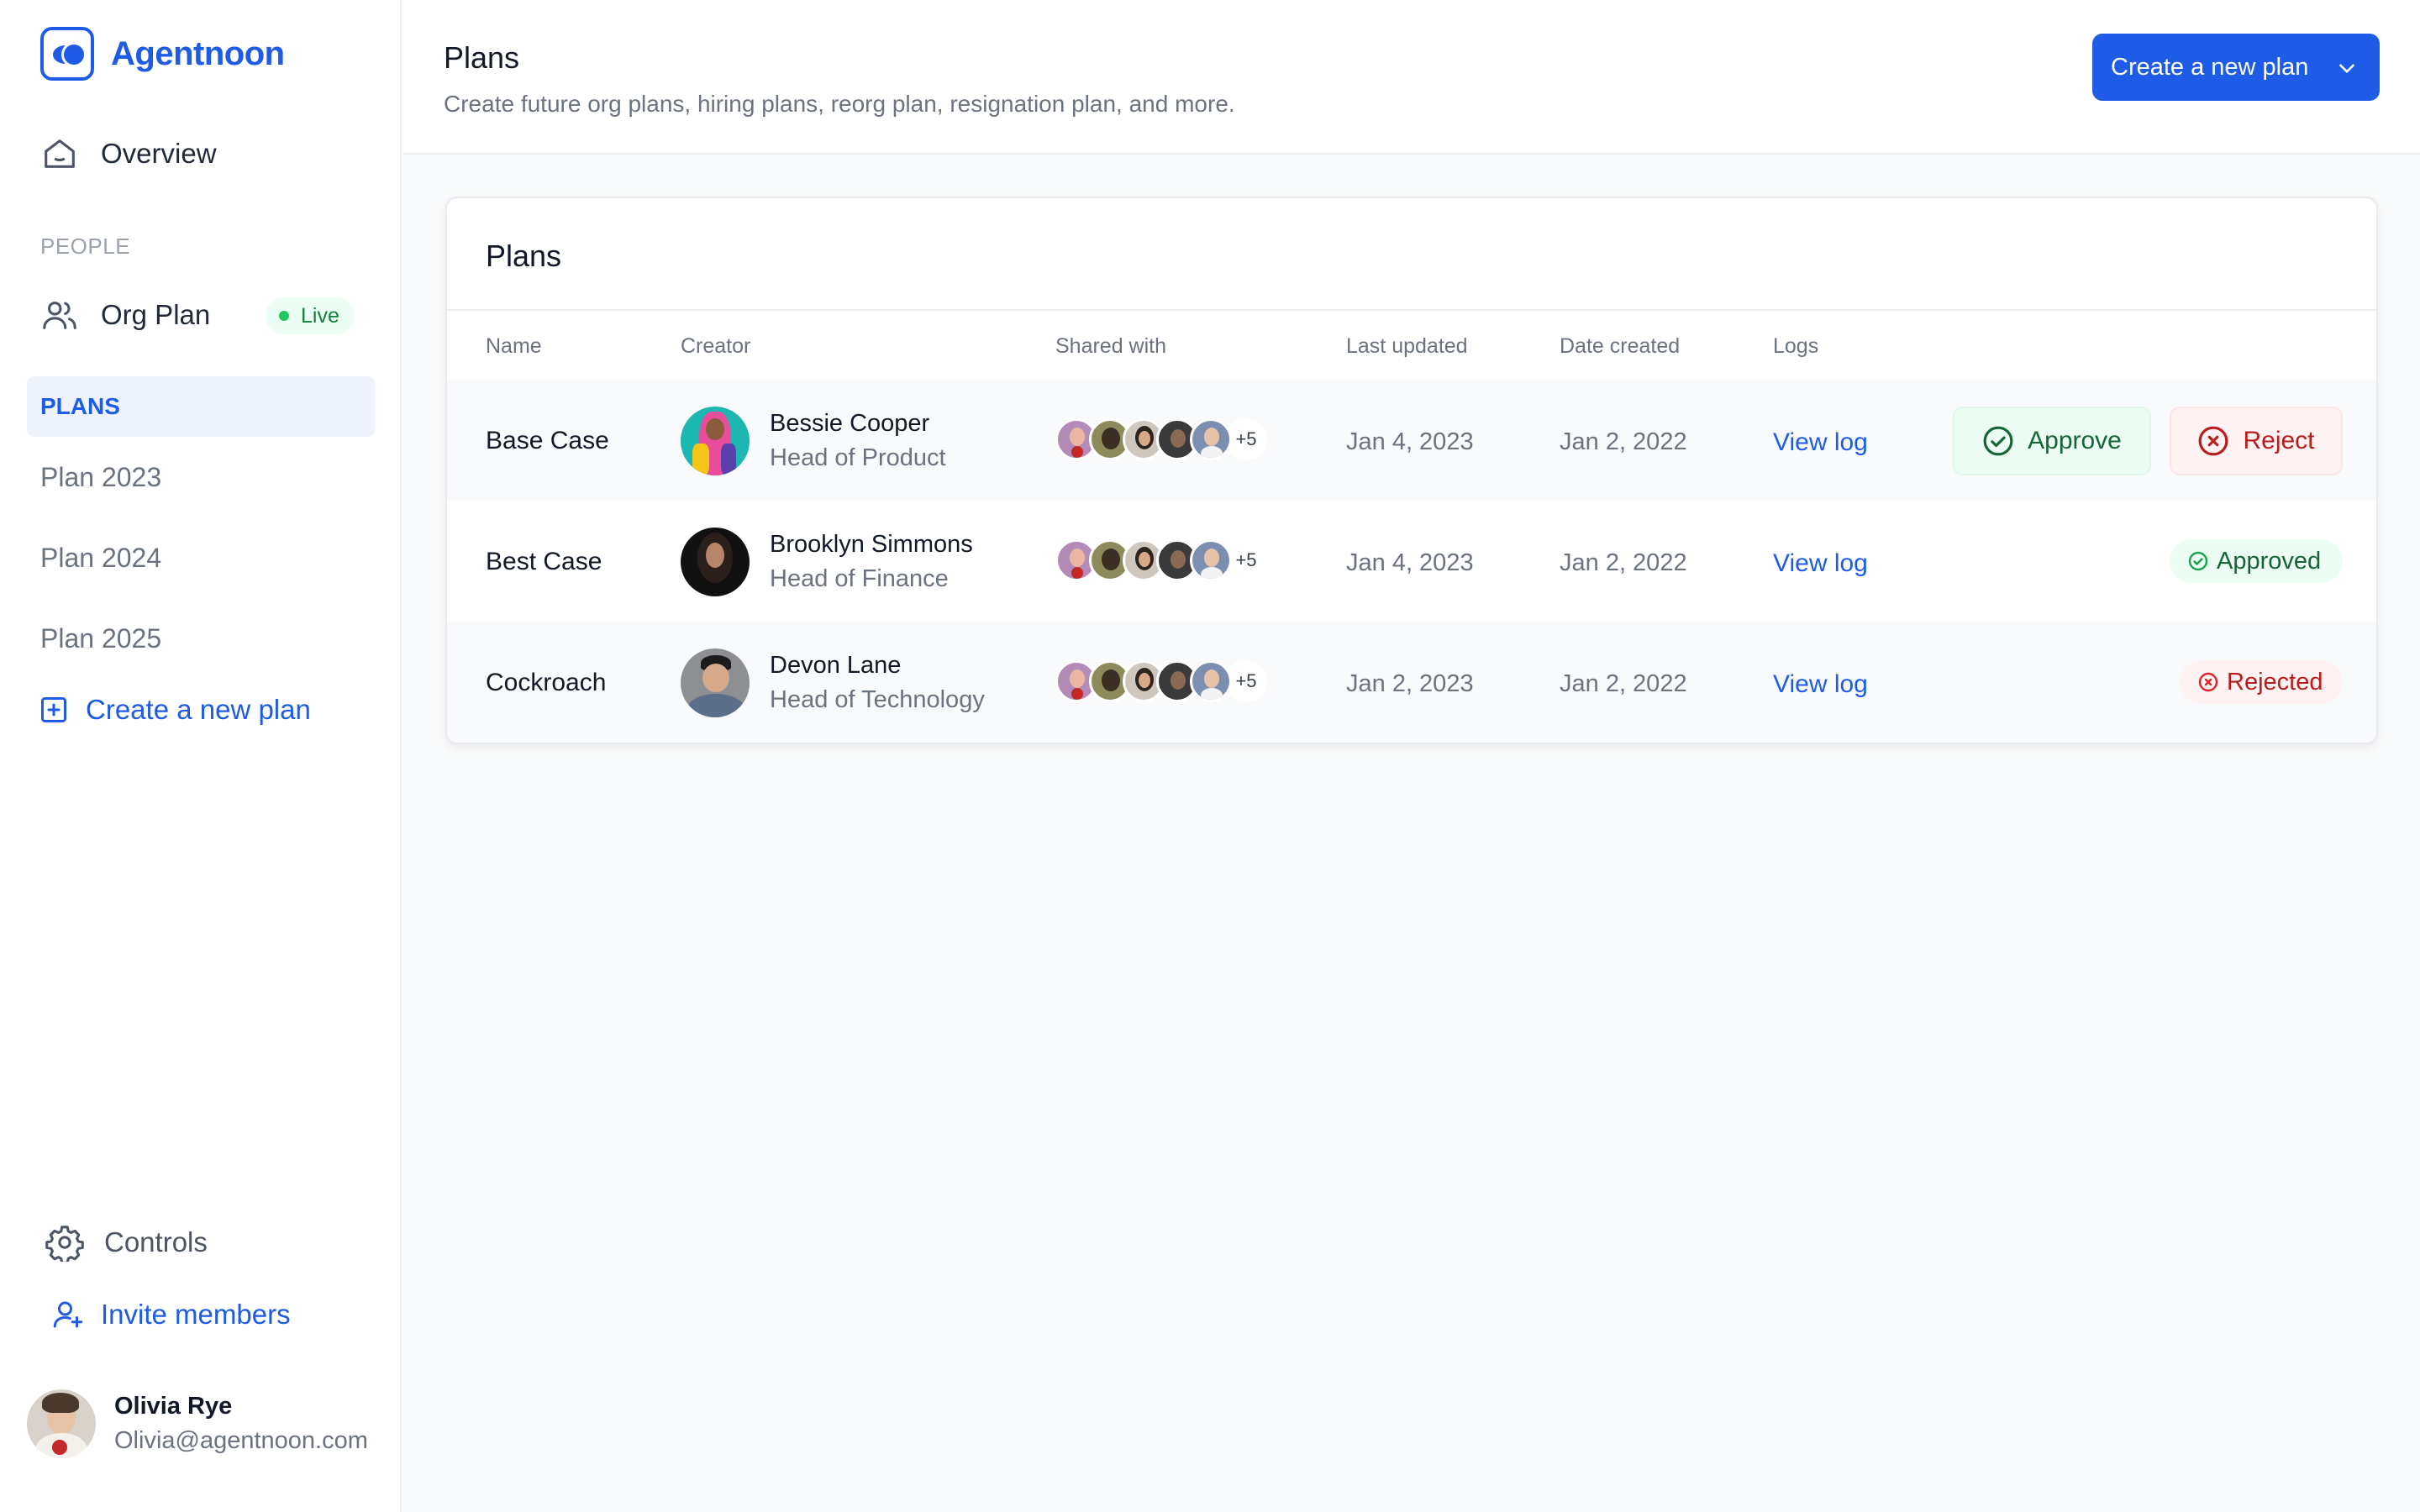  I want to click on sidebar-item-controls: Controls, so click(127, 1242).